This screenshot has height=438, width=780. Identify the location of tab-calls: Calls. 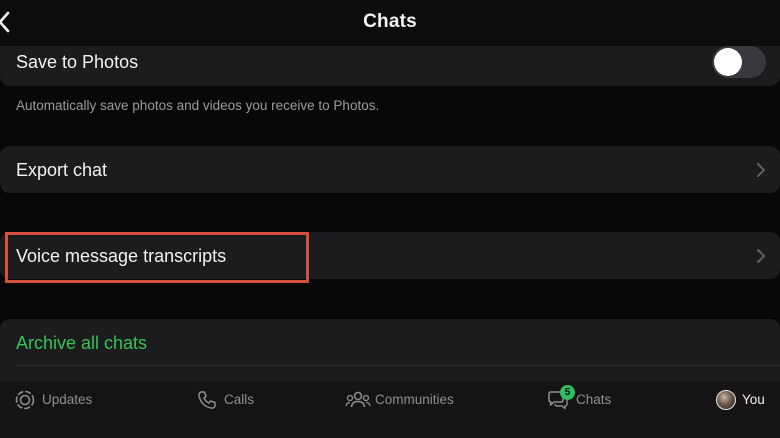
(231, 401).